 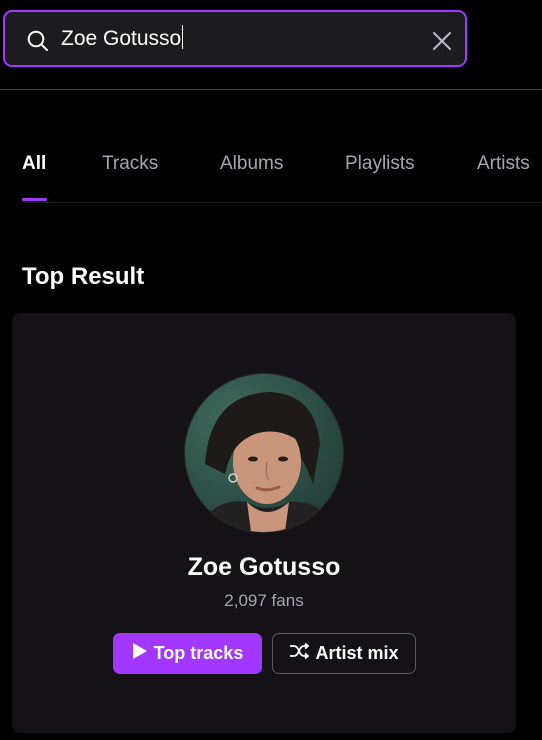 What do you see at coordinates (38, 41) in the screenshot?
I see `search-icon` at bounding box center [38, 41].